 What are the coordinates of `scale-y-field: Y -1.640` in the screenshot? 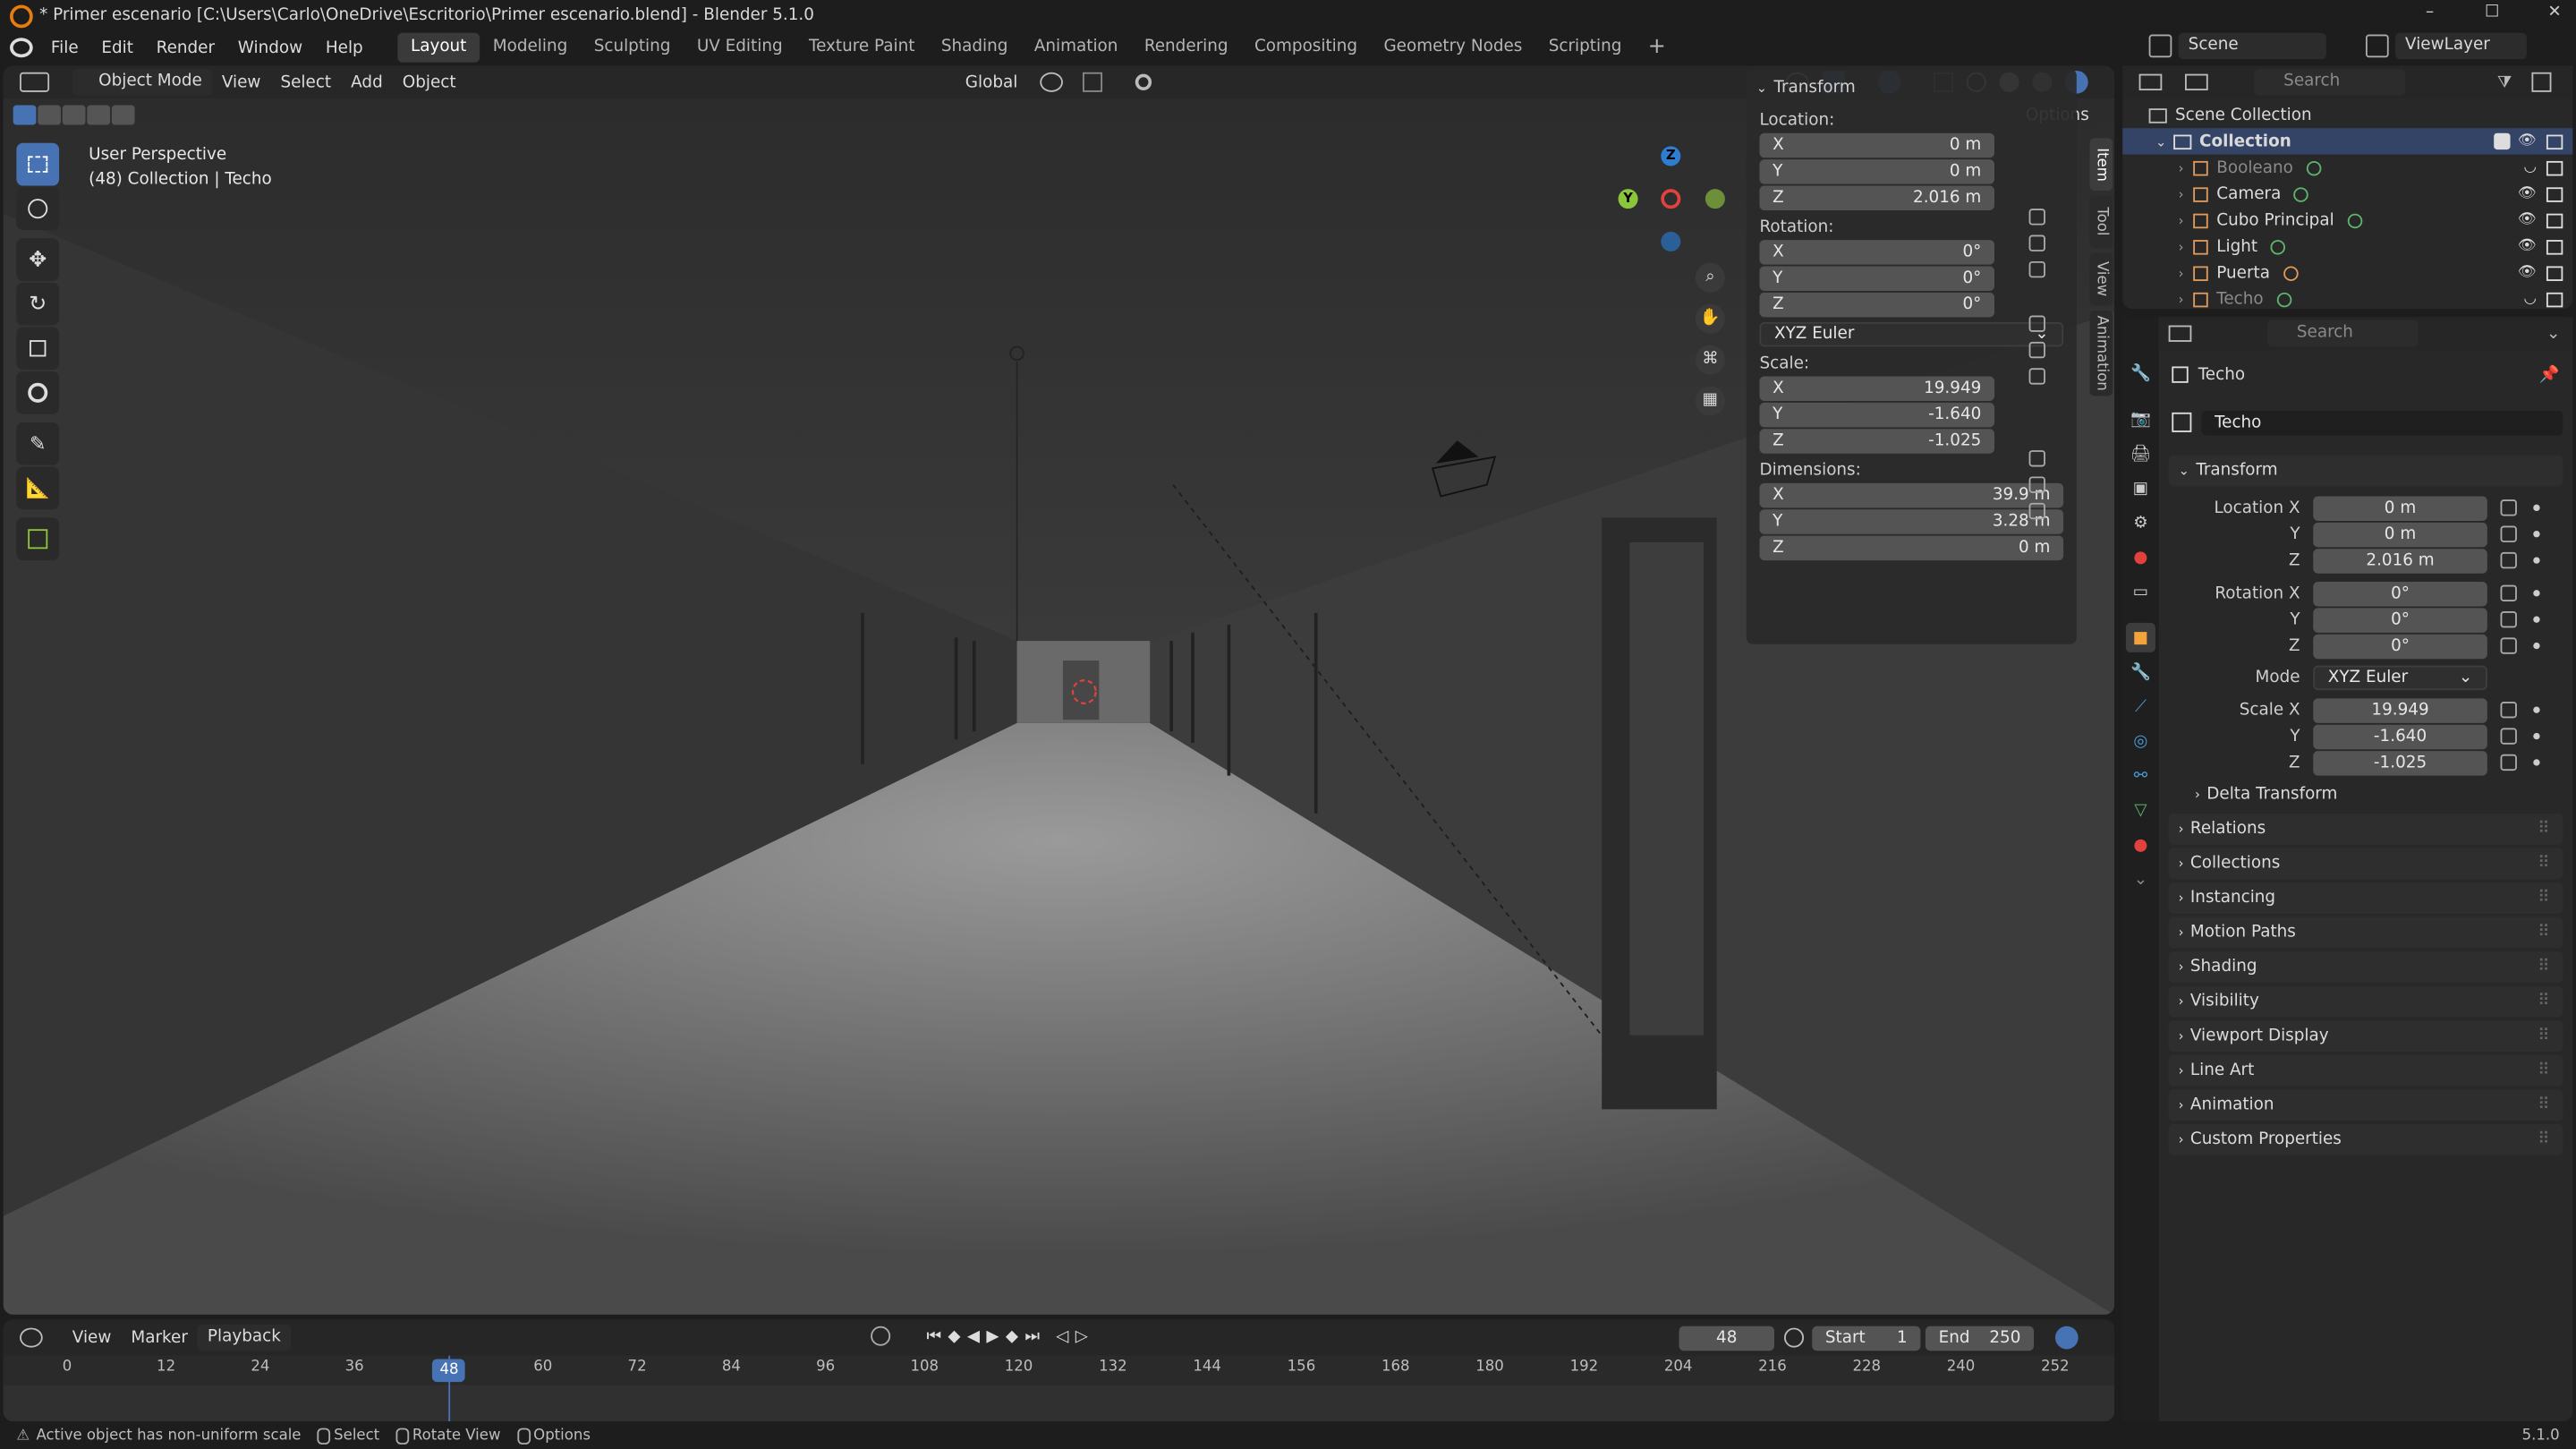 It's located at (1877, 415).